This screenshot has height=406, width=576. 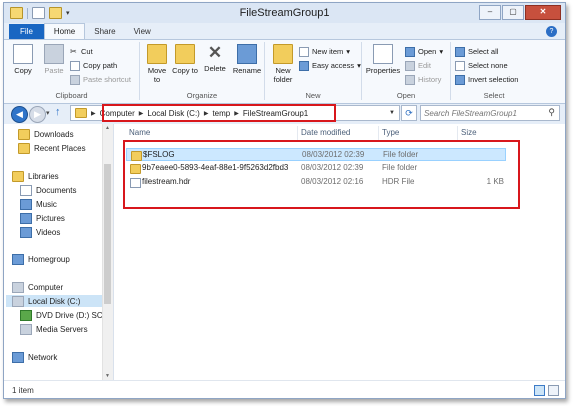 What do you see at coordinates (304, 65) in the screenshot?
I see `easy-access-icon` at bounding box center [304, 65].